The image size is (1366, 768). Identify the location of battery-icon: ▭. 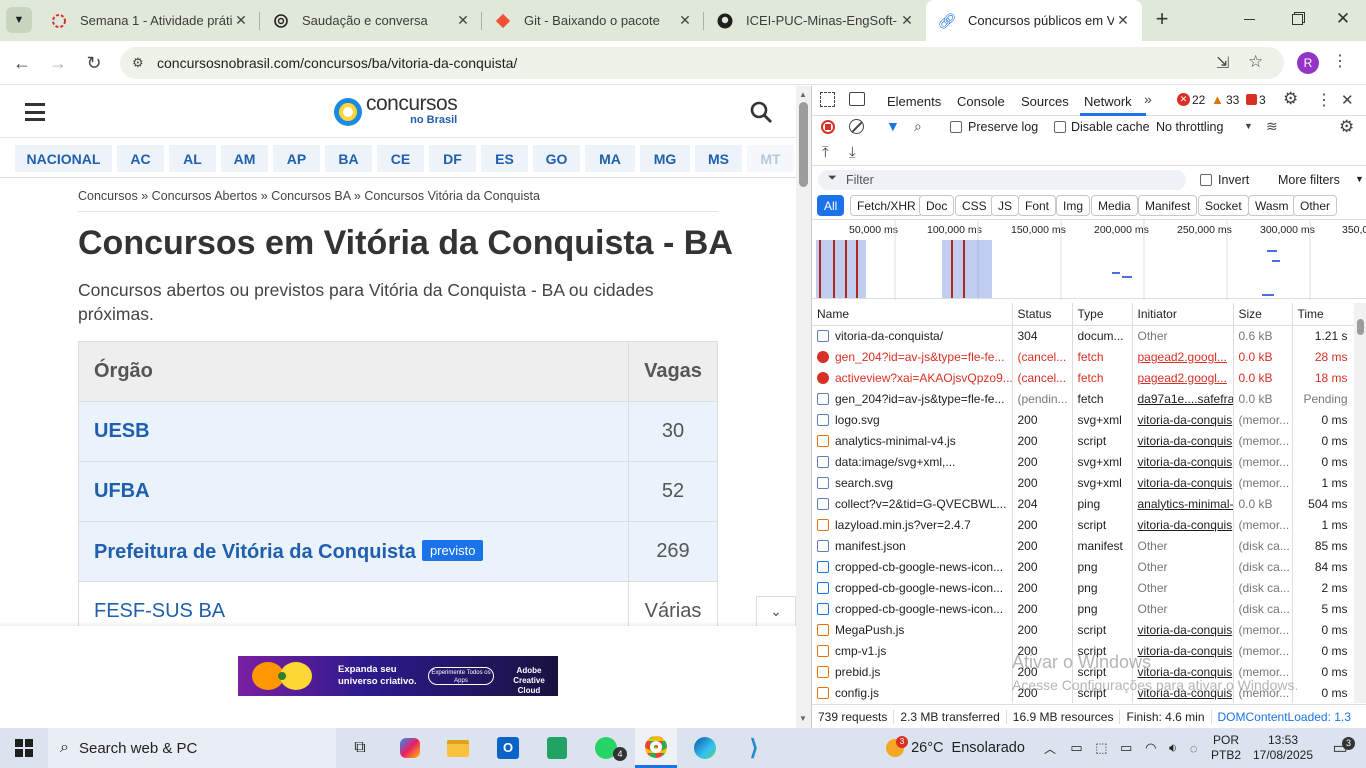
(1126, 748).